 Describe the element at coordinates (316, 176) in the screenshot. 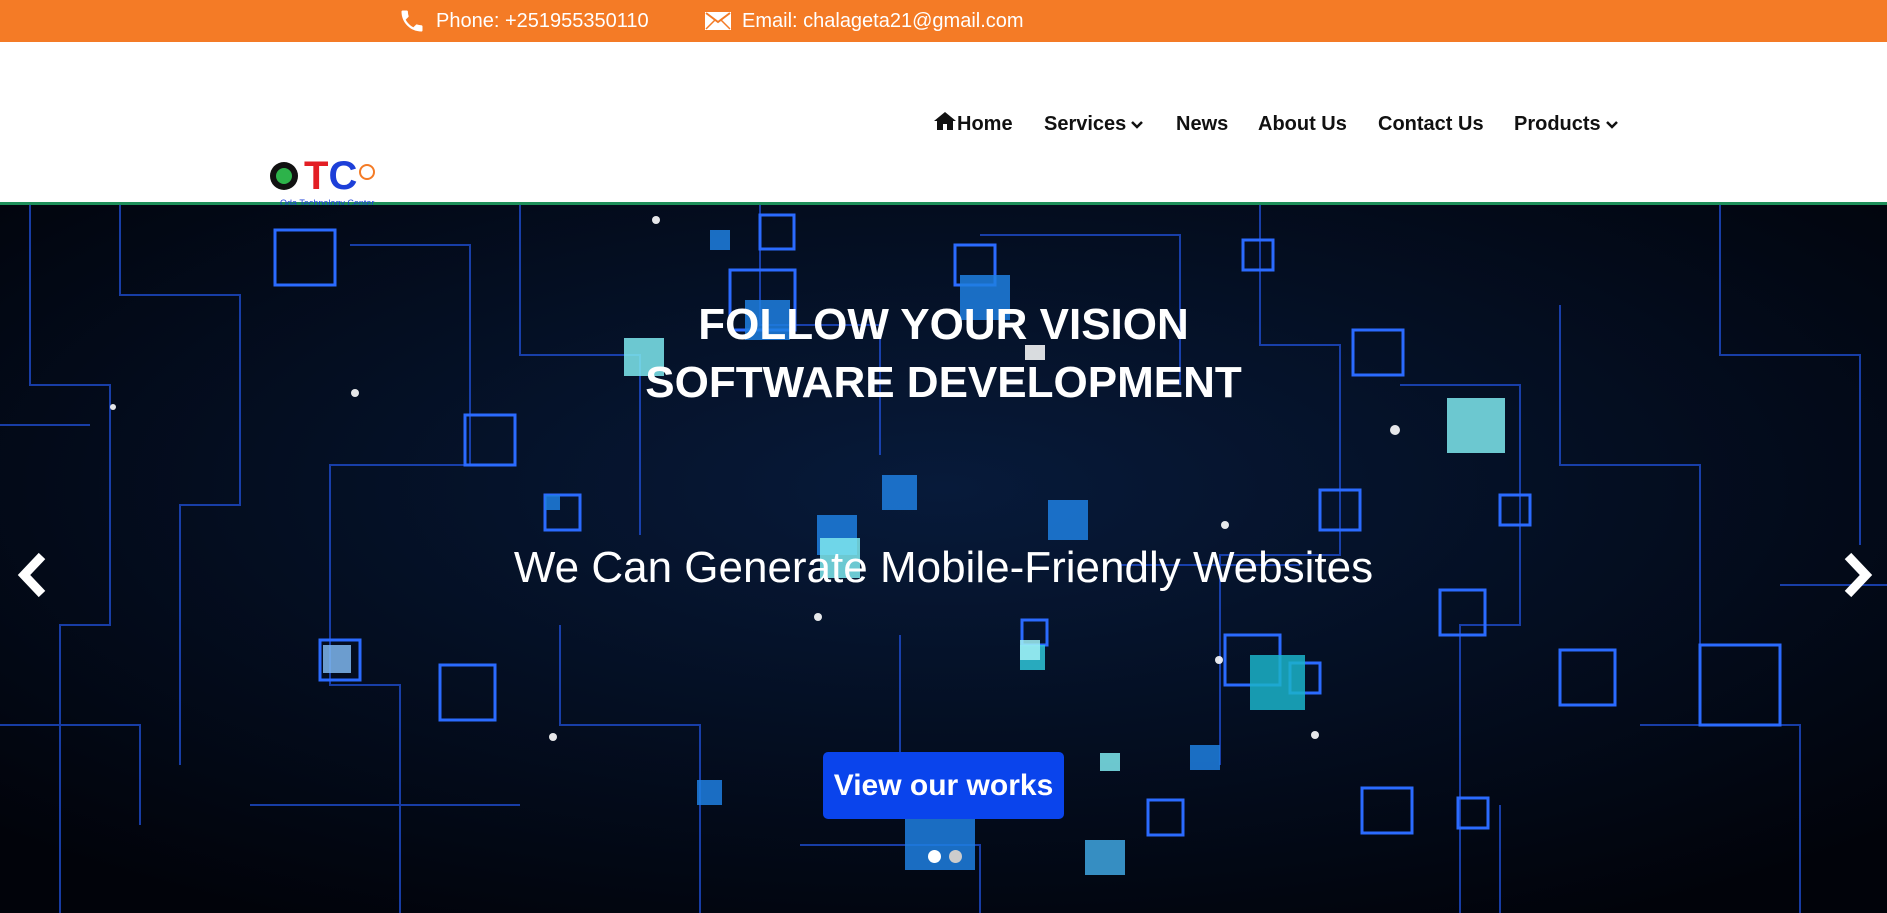

I see `logo-letter-t: T` at that location.